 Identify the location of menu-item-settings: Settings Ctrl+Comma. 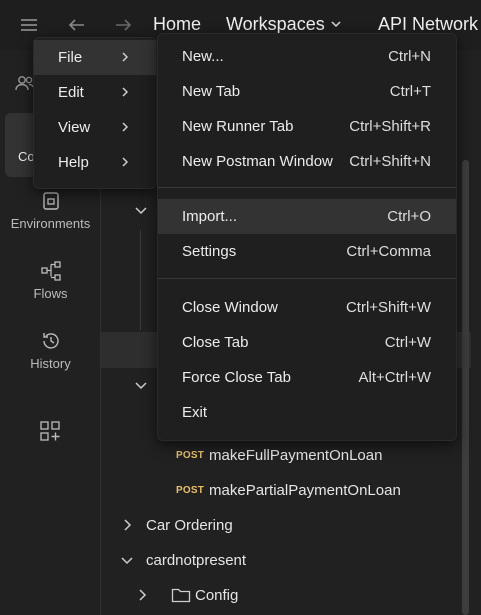
(307, 251).